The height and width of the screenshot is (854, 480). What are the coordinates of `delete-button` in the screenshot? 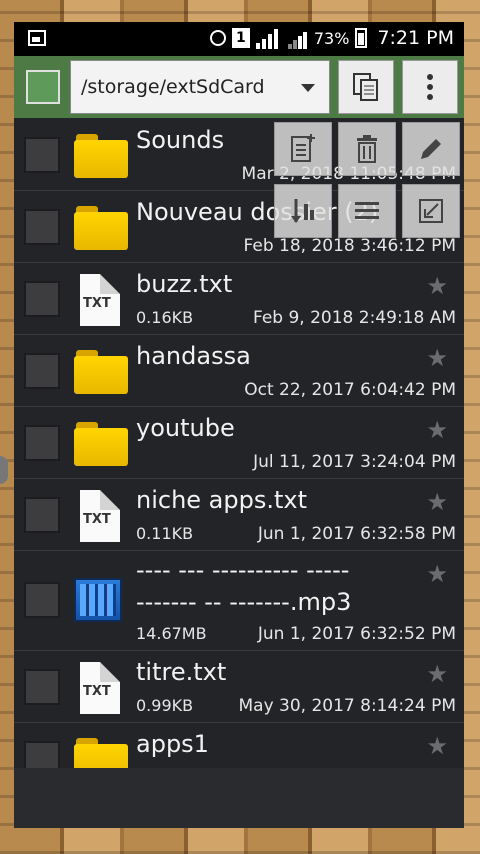 It's located at (367, 149).